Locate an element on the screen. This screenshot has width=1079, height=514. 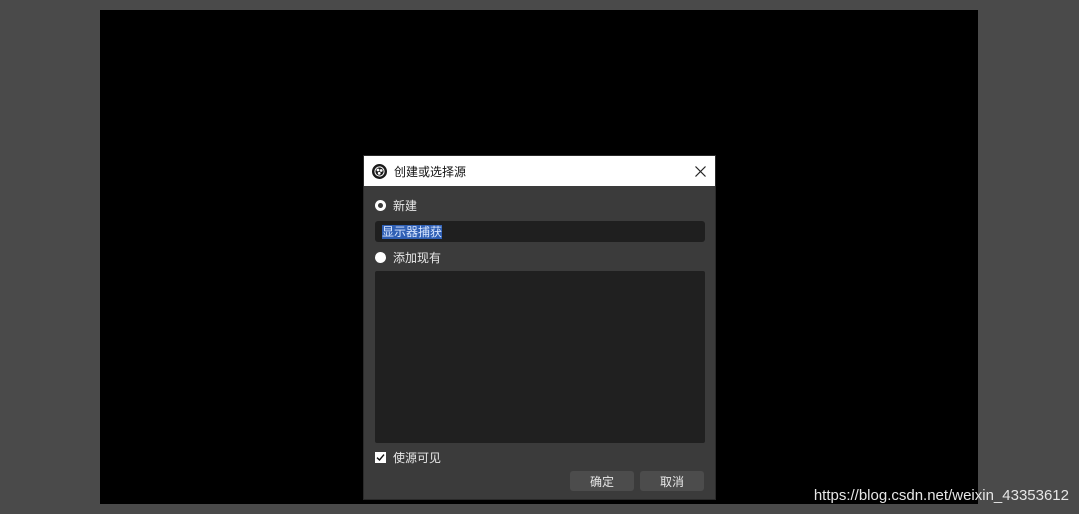
dialog-buttons: 确定 取消 is located at coordinates (539, 481).